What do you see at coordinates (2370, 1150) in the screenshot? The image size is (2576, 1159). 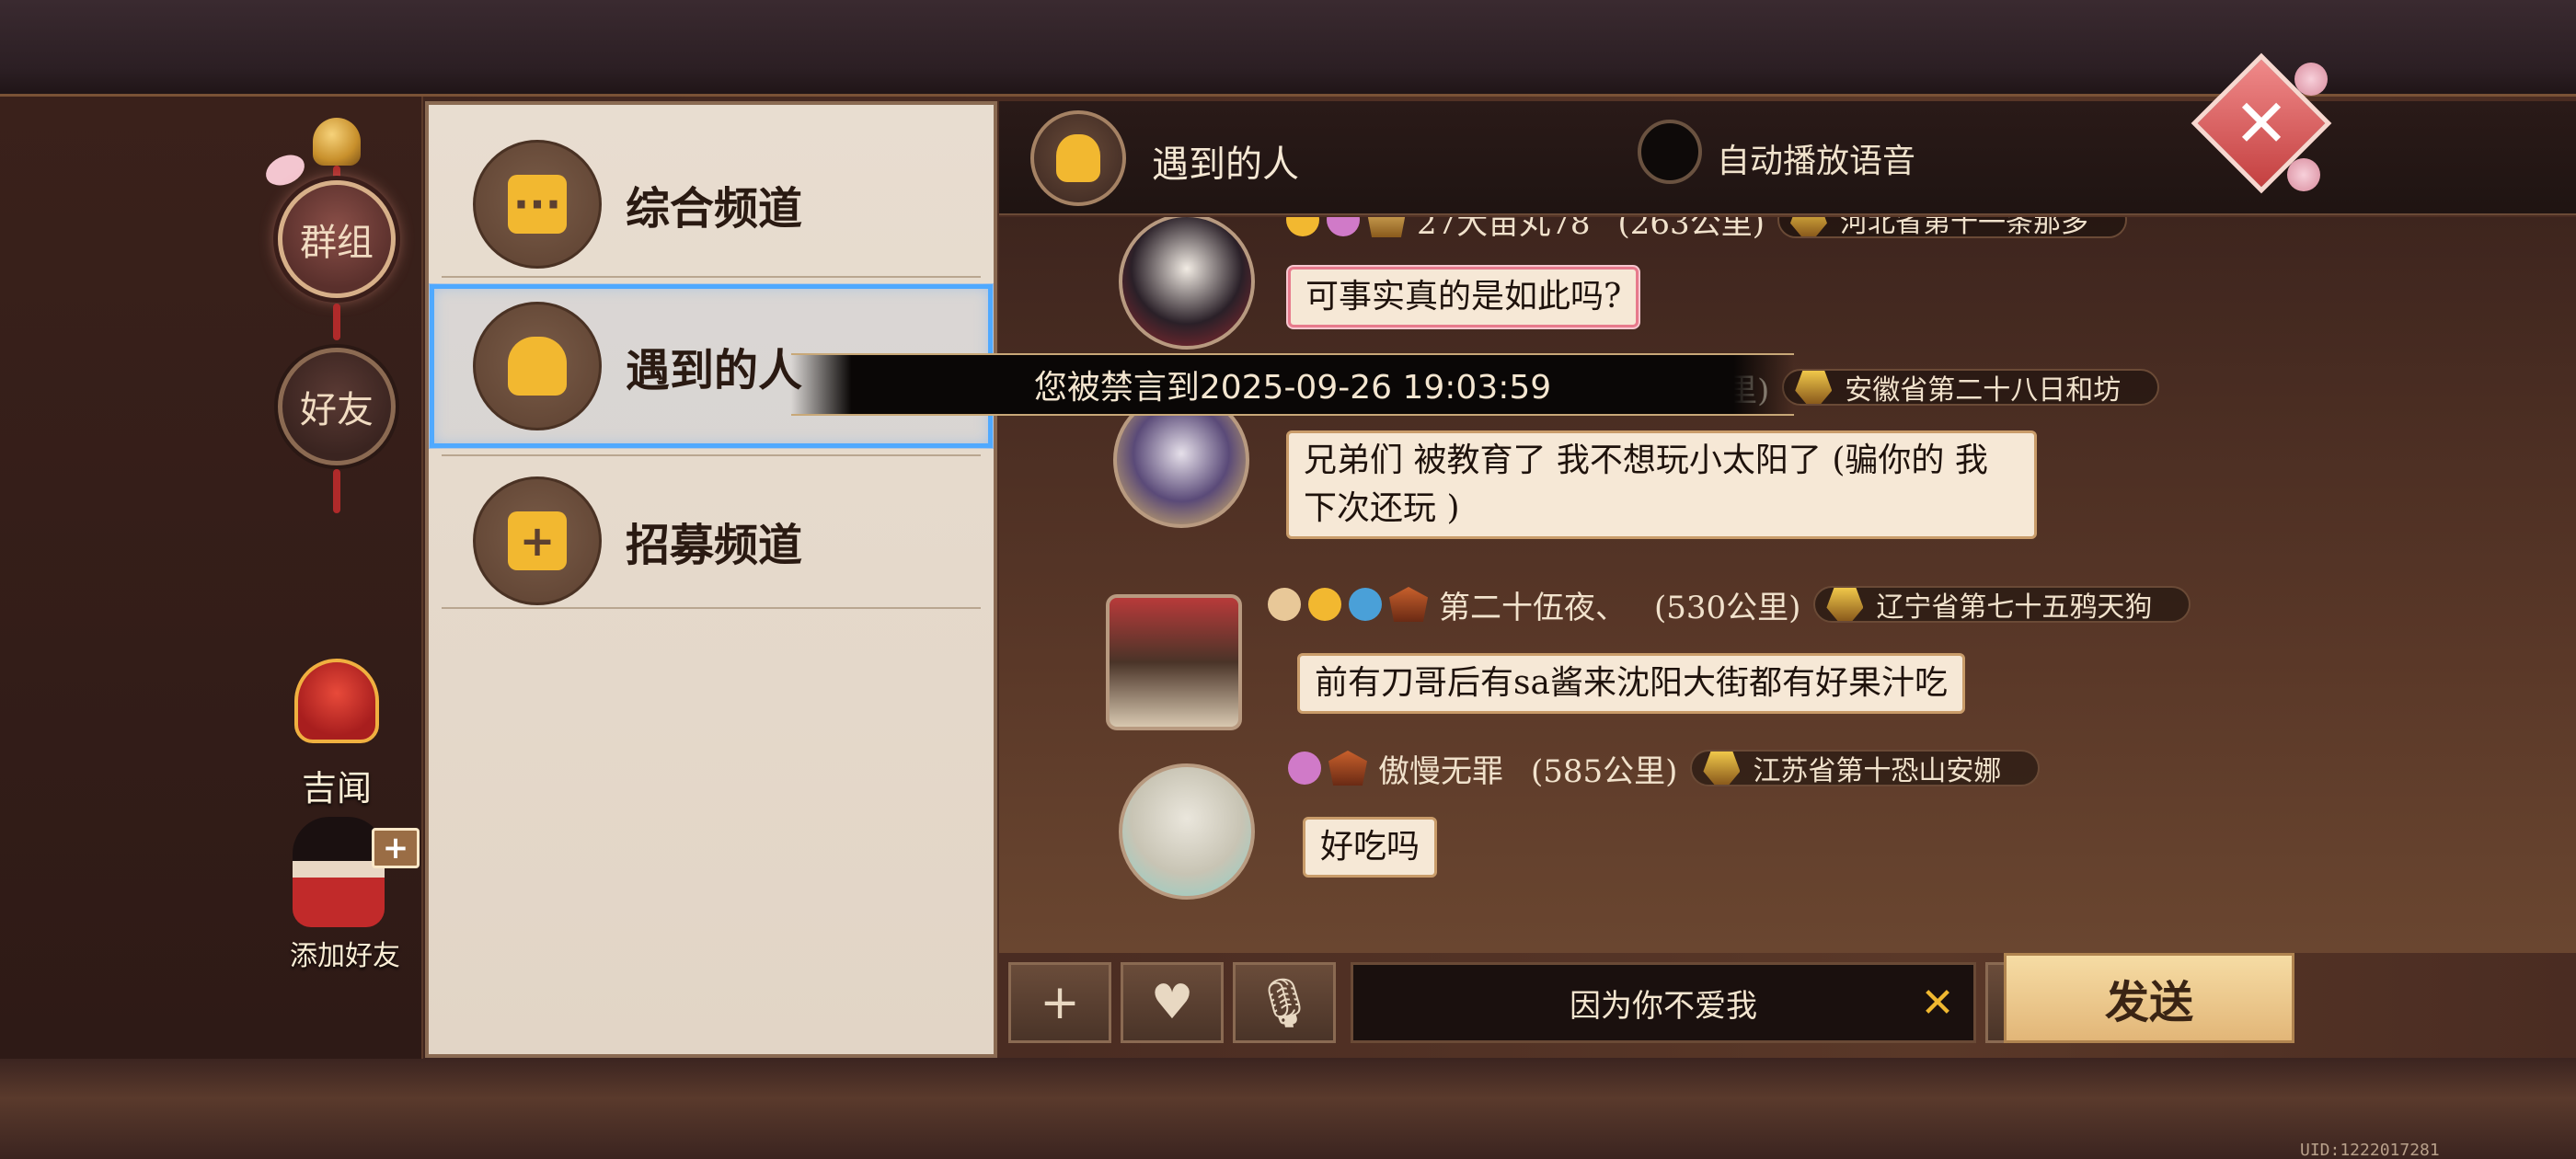 I see `uid-text: UID:1222017281` at bounding box center [2370, 1150].